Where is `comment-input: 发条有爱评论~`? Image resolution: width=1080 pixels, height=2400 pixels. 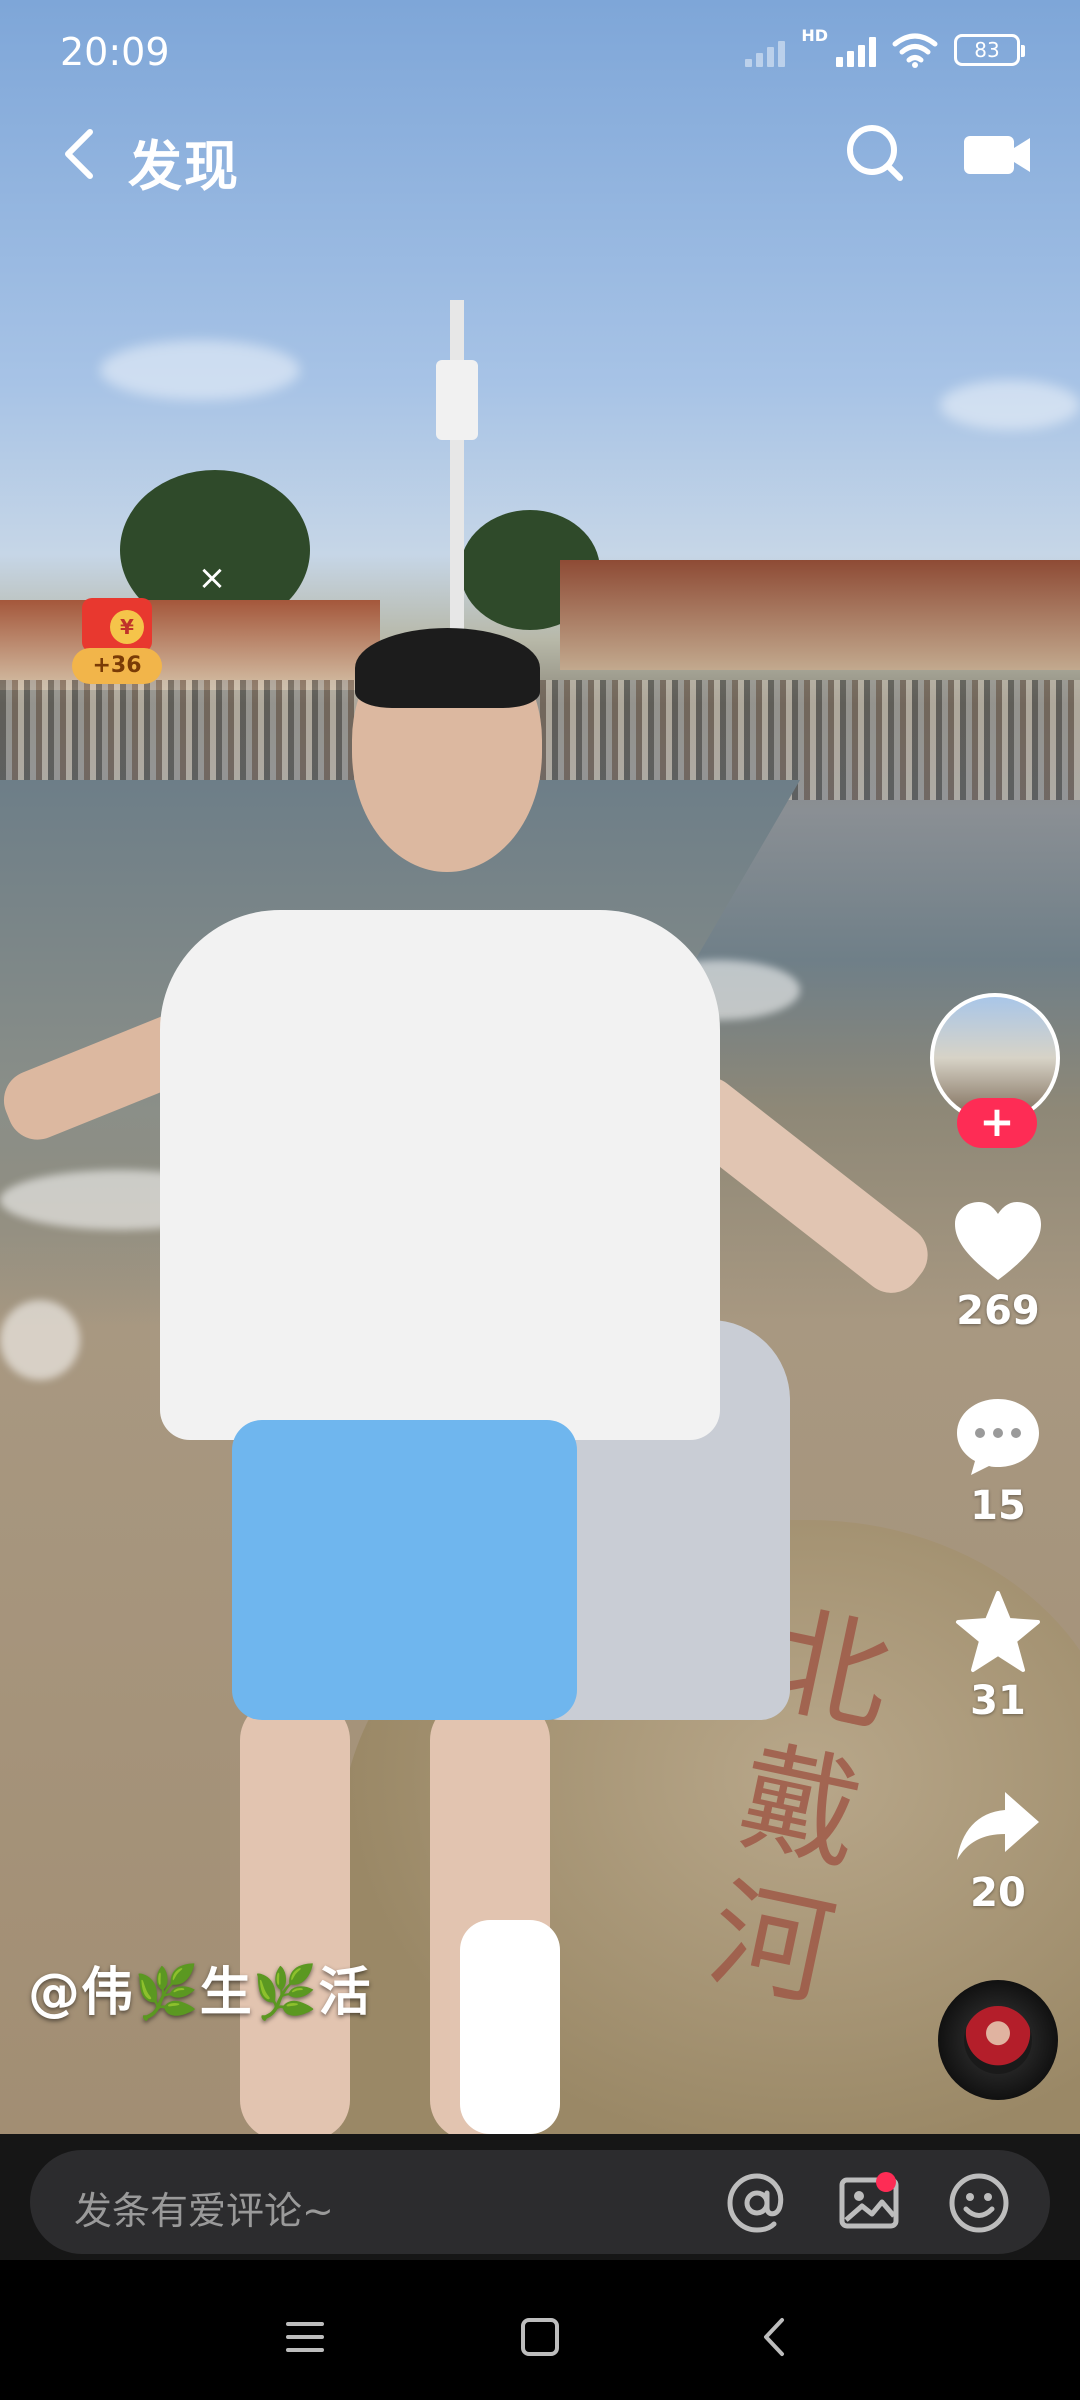
comment-input: 发条有爱评论~ is located at coordinates (540, 2202).